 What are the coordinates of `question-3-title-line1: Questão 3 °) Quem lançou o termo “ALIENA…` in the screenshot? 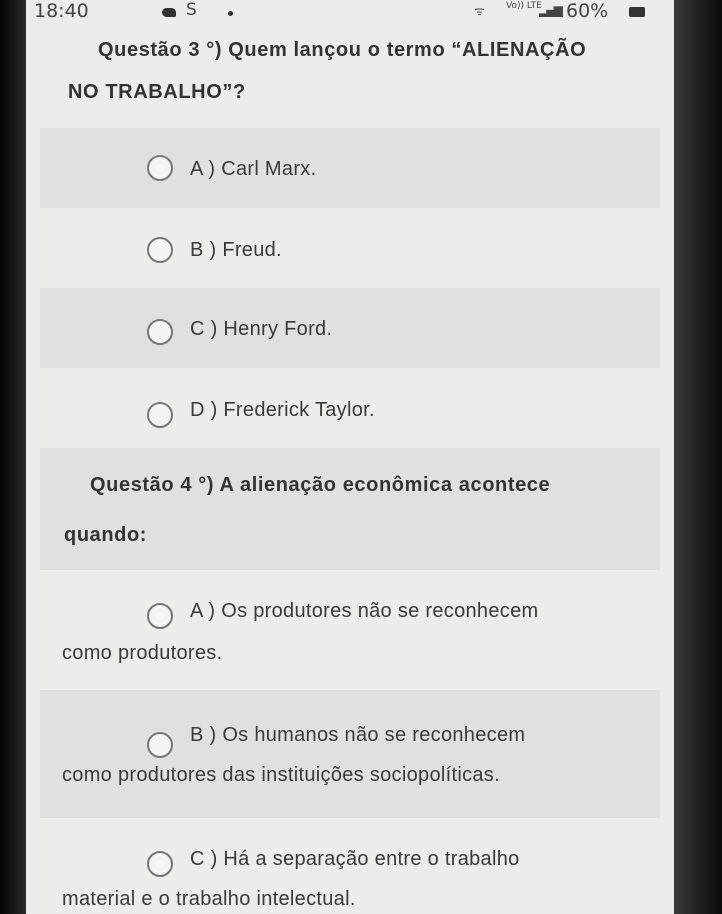 It's located at (342, 50).